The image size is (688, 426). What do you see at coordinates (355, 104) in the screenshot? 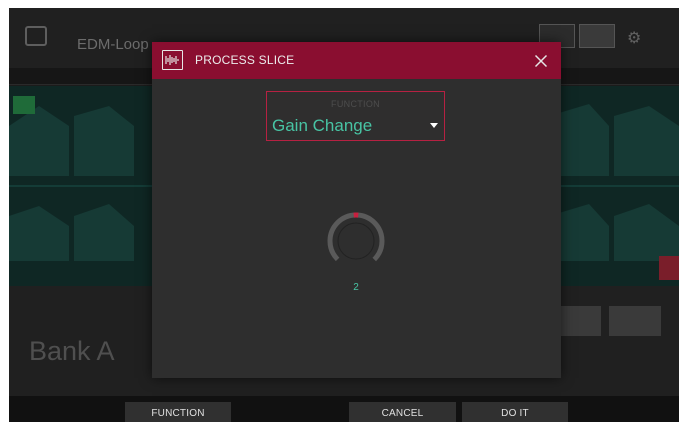
I see `function-select-label: FUNCTION` at bounding box center [355, 104].